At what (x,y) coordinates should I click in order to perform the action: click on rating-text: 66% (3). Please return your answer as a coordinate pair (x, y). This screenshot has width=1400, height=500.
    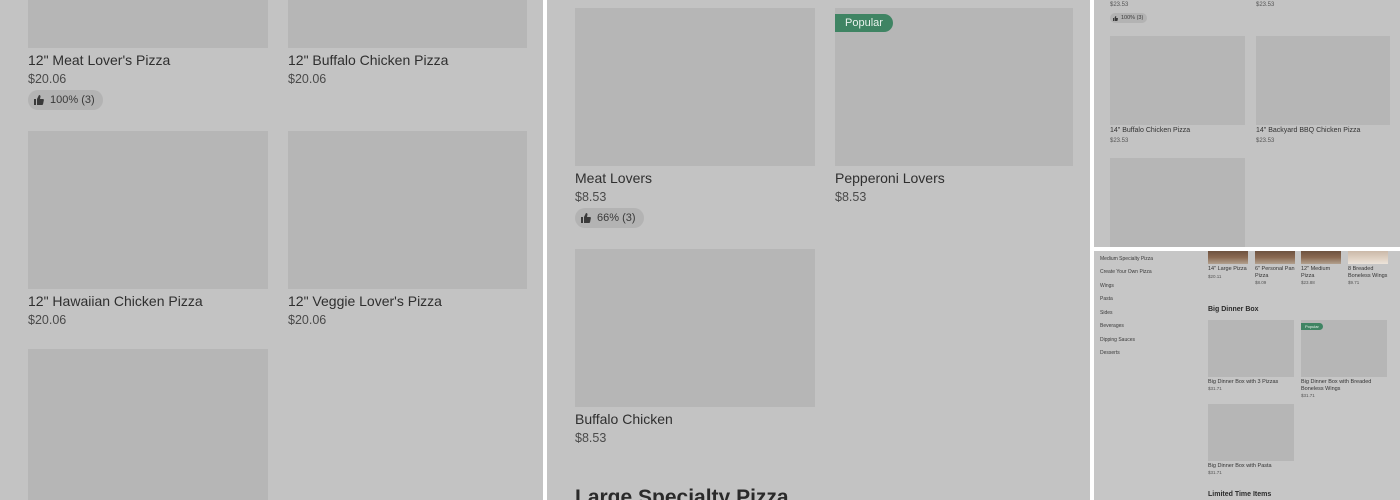
    Looking at the image, I should click on (616, 218).